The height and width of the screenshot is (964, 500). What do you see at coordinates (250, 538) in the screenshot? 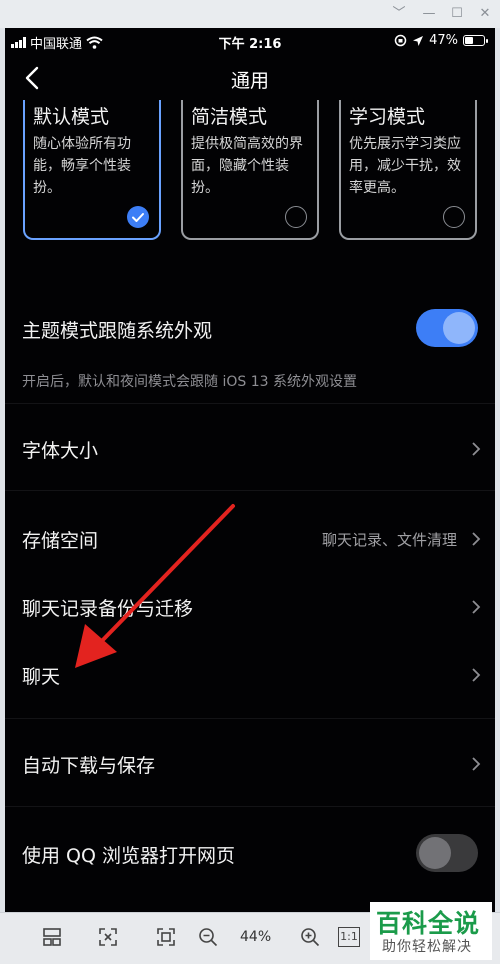
I see `row-storage: 存储空间 聊天记录、文件清理` at bounding box center [250, 538].